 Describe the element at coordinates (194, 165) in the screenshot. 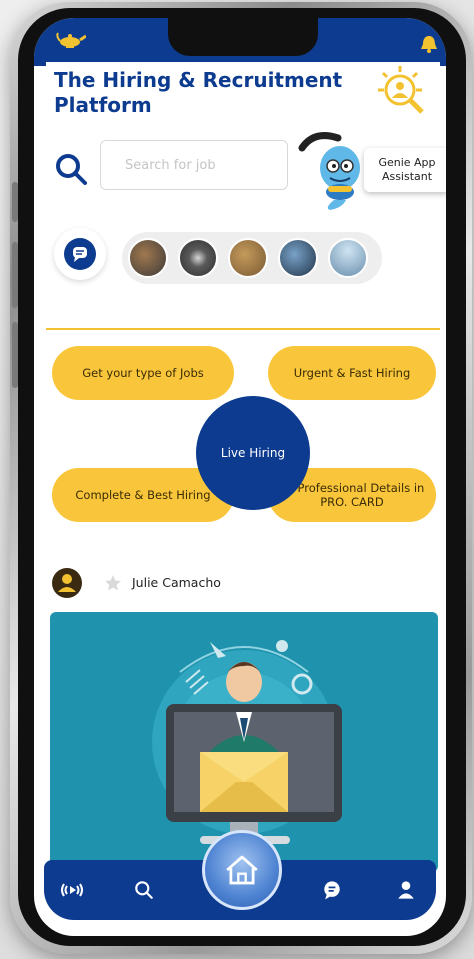

I see `search-input` at that location.